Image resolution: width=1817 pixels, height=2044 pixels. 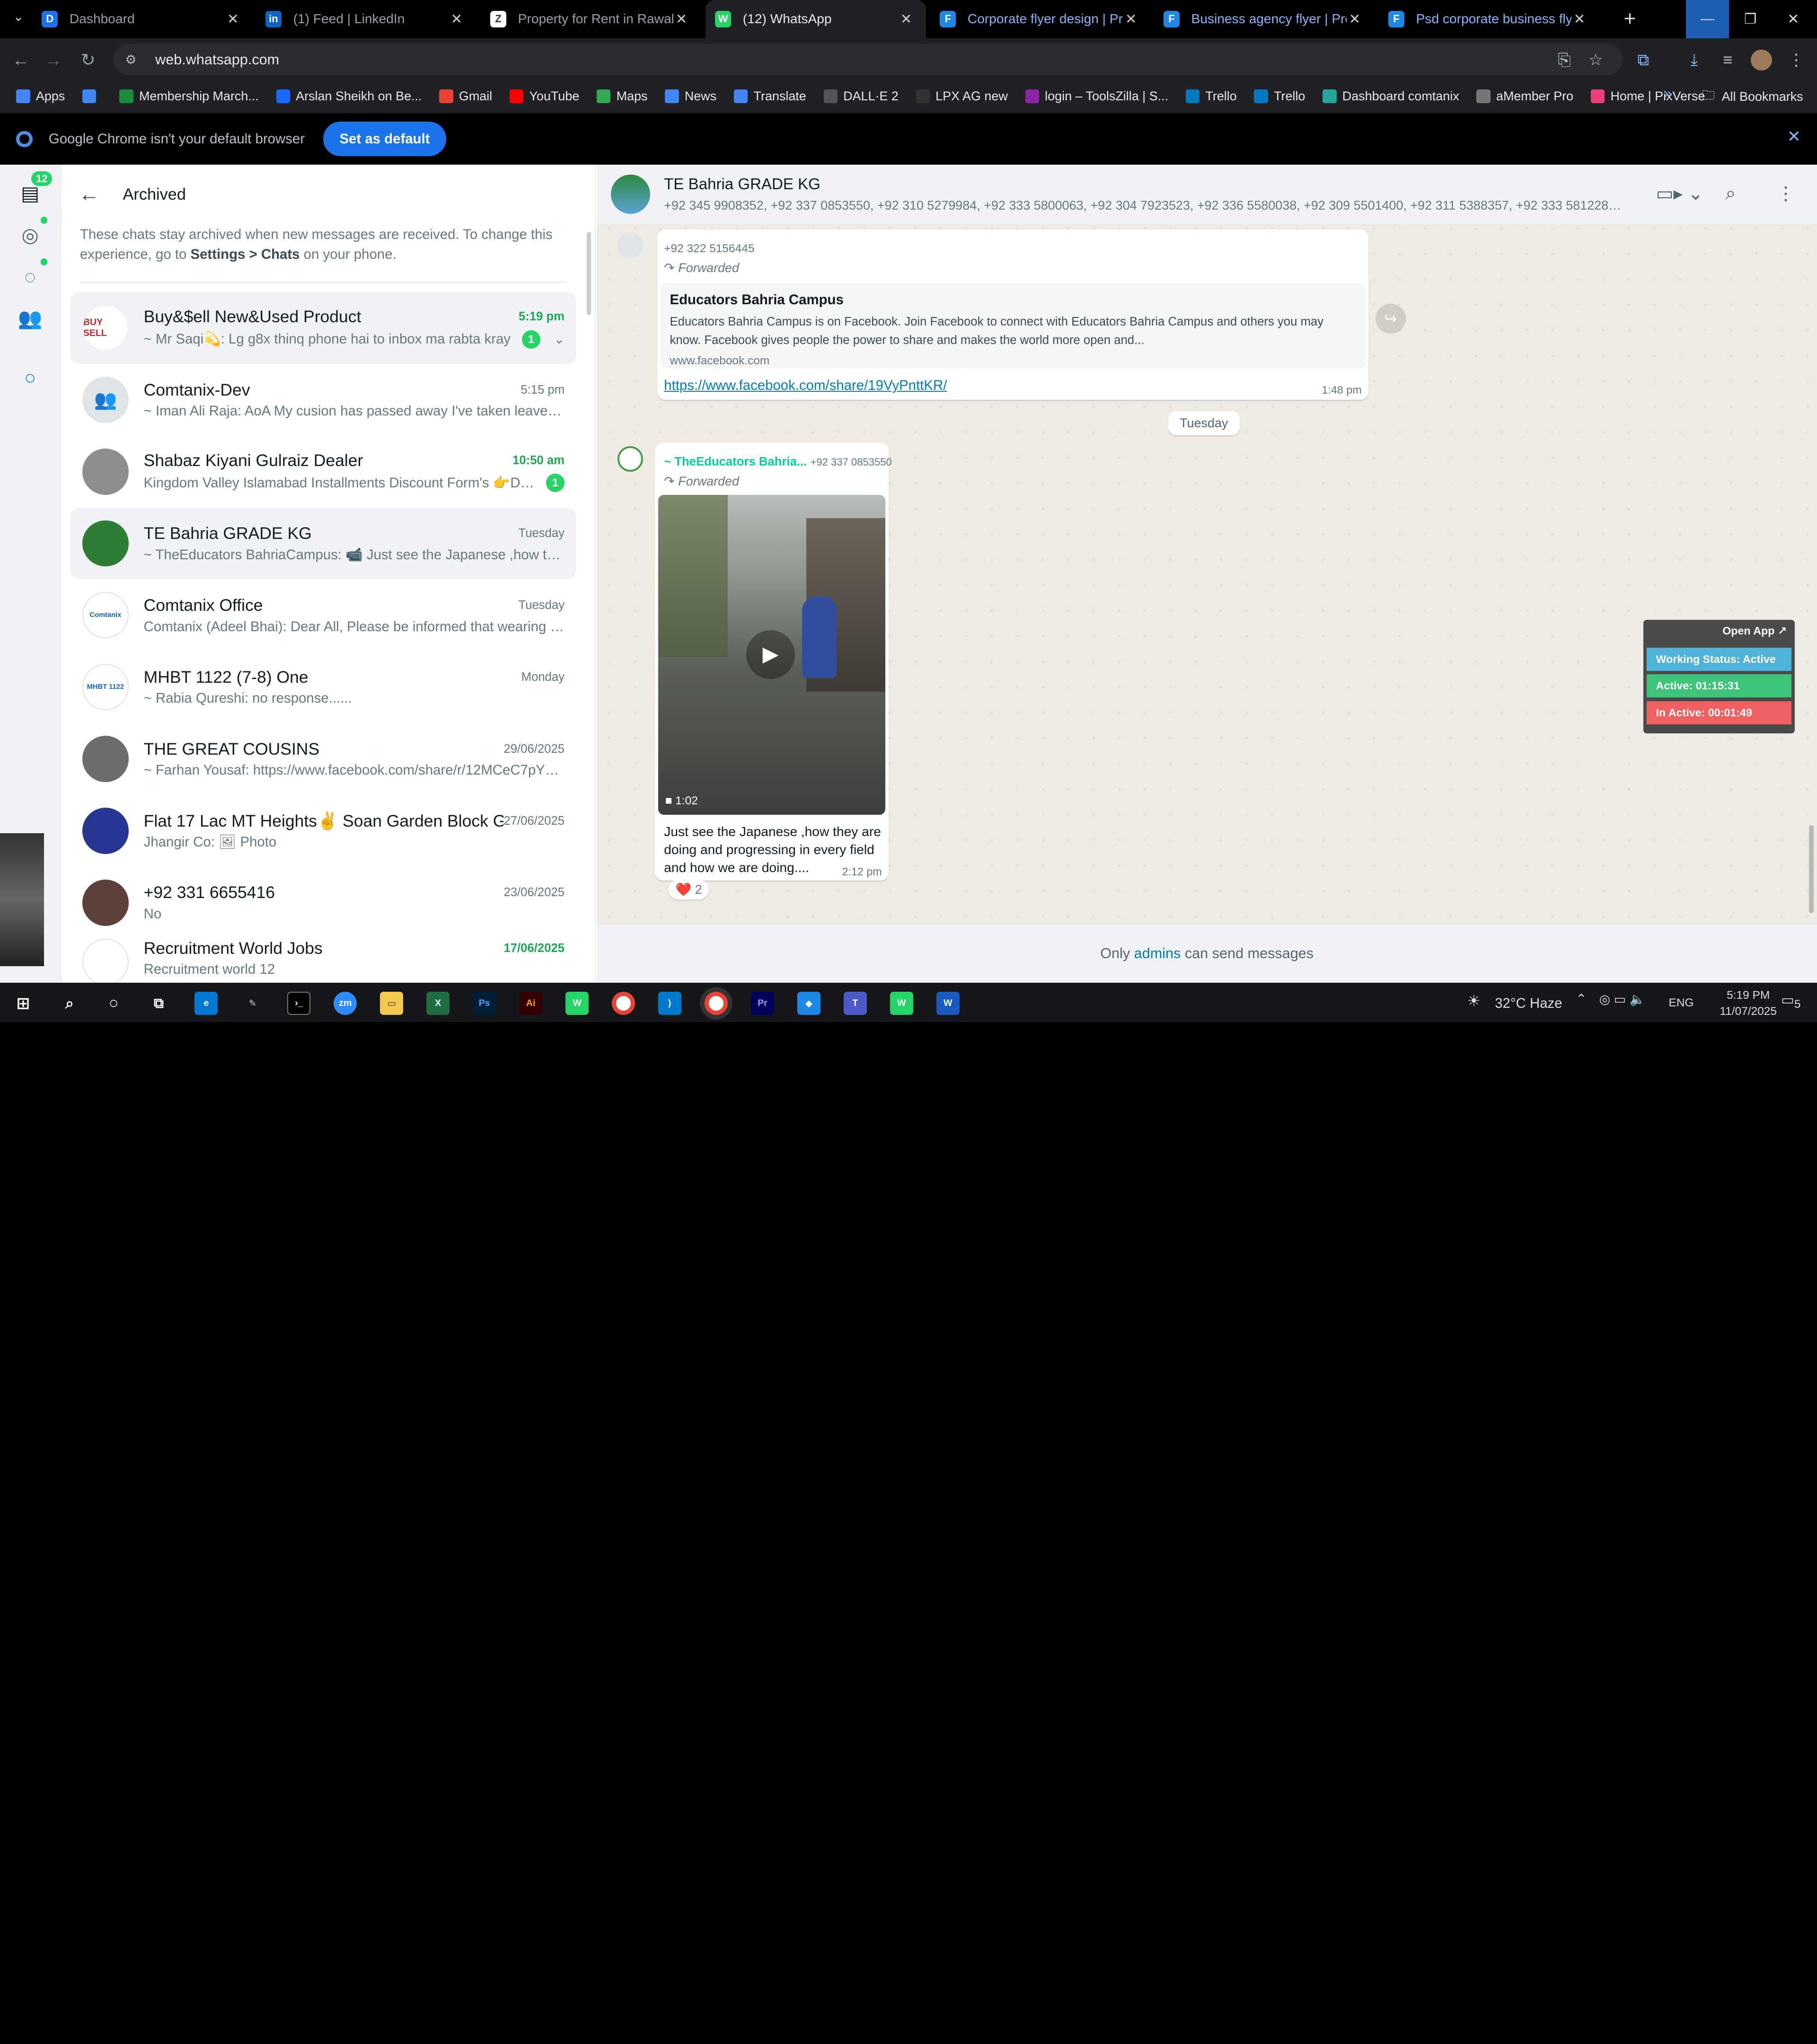 I want to click on install-app-icon: ⎘, so click(x=1564, y=60).